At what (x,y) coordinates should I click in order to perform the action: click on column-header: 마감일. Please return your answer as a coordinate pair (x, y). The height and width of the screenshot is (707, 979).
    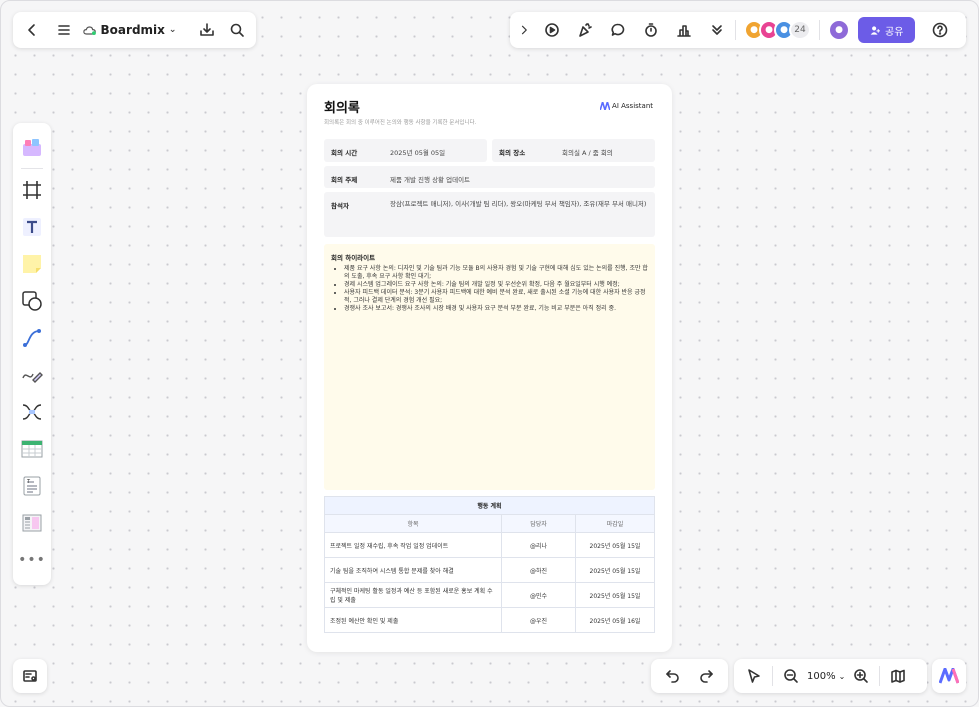
    Looking at the image, I should click on (615, 523).